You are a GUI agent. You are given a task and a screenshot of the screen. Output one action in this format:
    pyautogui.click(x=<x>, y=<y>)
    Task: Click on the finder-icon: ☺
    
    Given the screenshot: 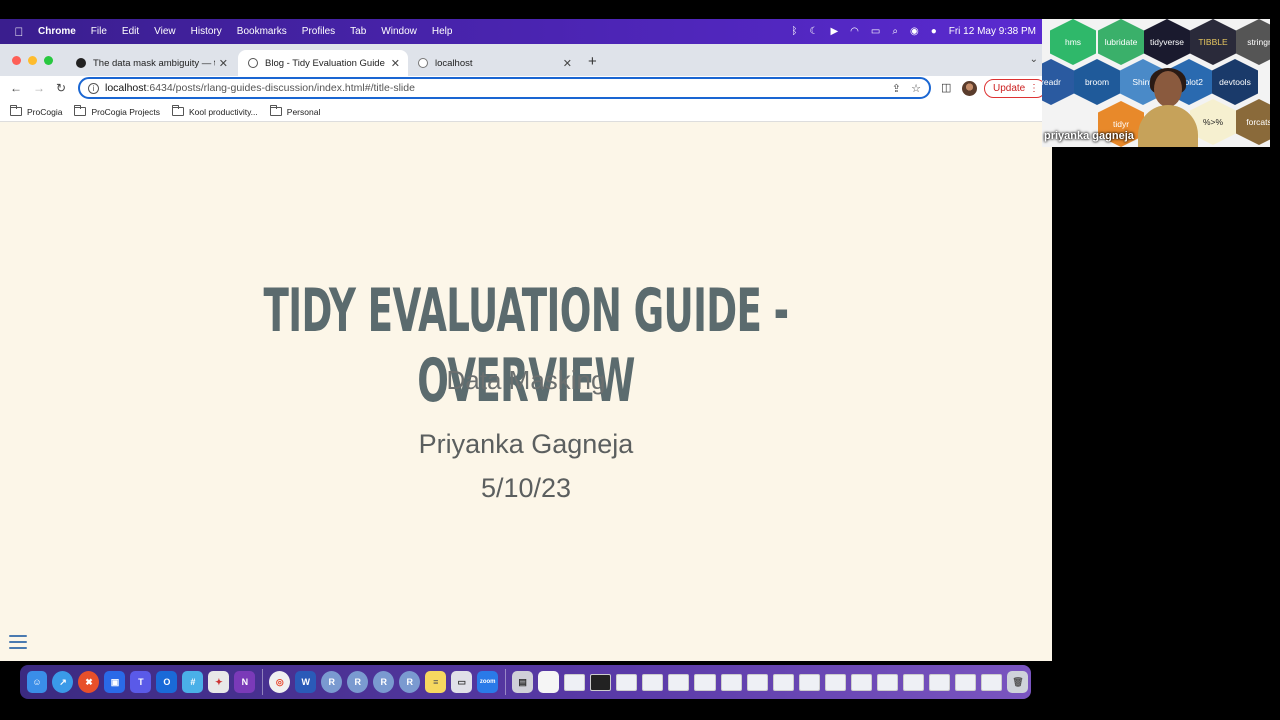 What is the action you would take?
    pyautogui.click(x=37, y=682)
    